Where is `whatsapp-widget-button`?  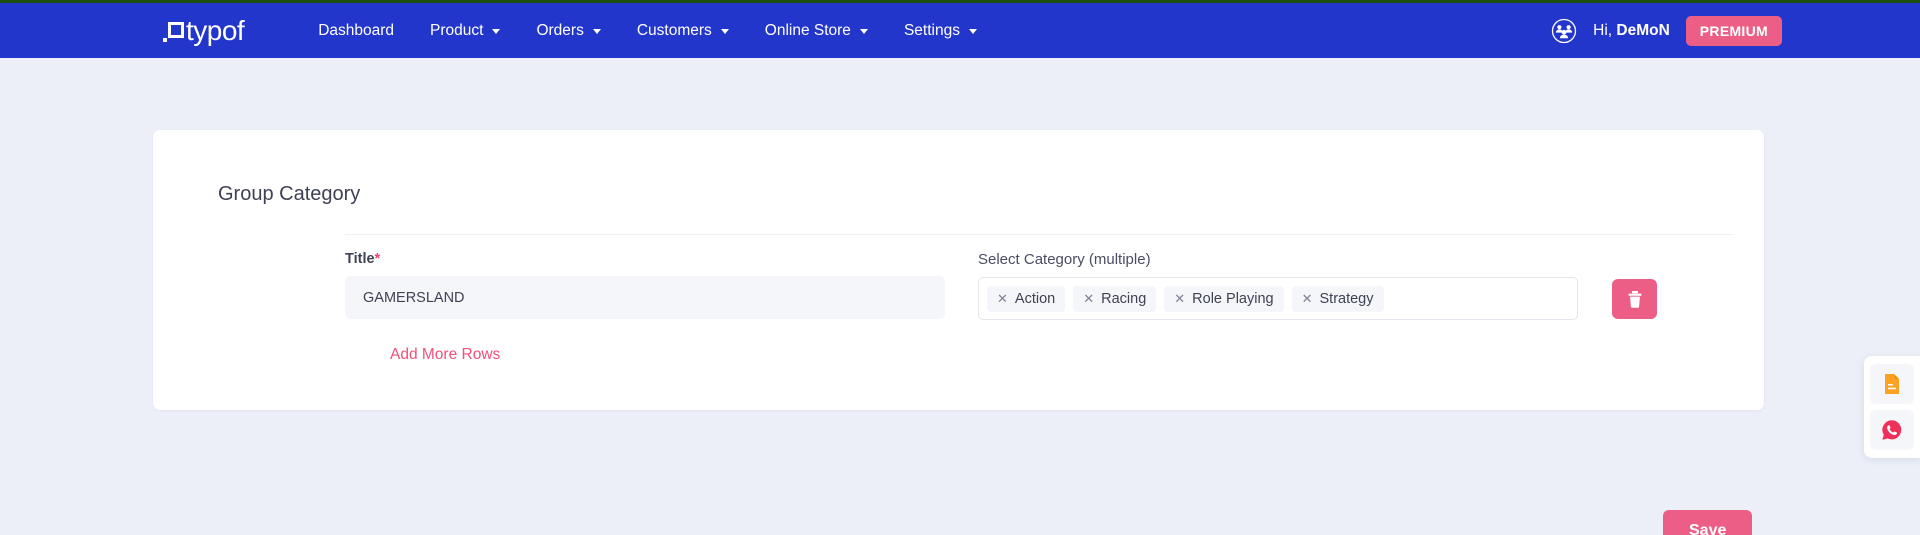
whatsapp-widget-button is located at coordinates (1892, 430).